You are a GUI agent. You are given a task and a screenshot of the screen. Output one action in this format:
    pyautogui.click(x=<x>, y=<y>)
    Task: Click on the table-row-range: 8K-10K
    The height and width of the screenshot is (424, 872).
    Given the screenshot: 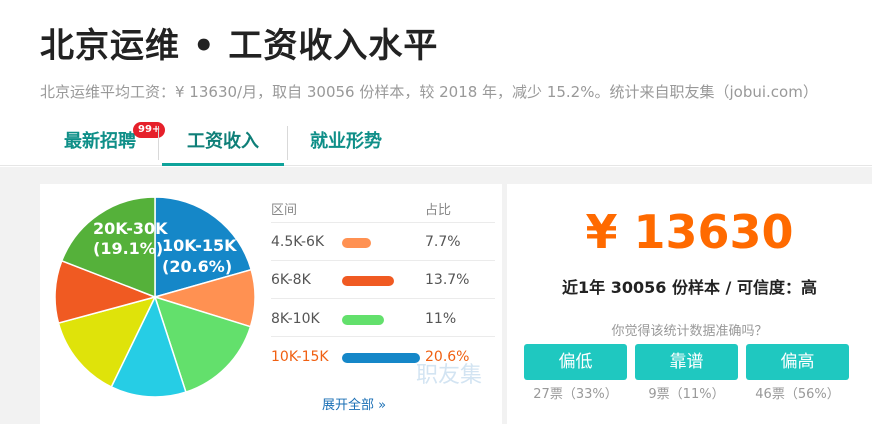 What is the action you would take?
    pyautogui.click(x=295, y=319)
    